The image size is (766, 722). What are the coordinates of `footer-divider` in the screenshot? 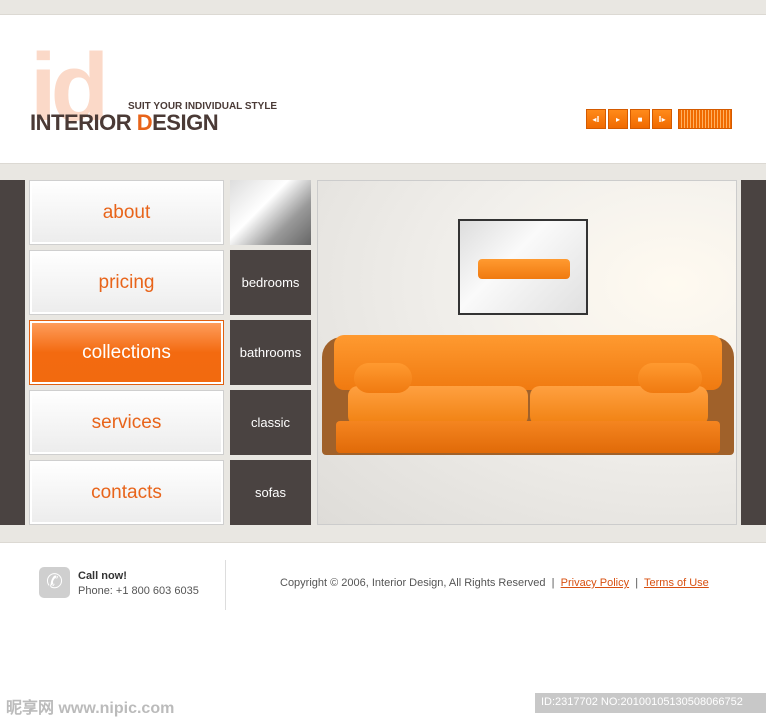 It's located at (225, 585).